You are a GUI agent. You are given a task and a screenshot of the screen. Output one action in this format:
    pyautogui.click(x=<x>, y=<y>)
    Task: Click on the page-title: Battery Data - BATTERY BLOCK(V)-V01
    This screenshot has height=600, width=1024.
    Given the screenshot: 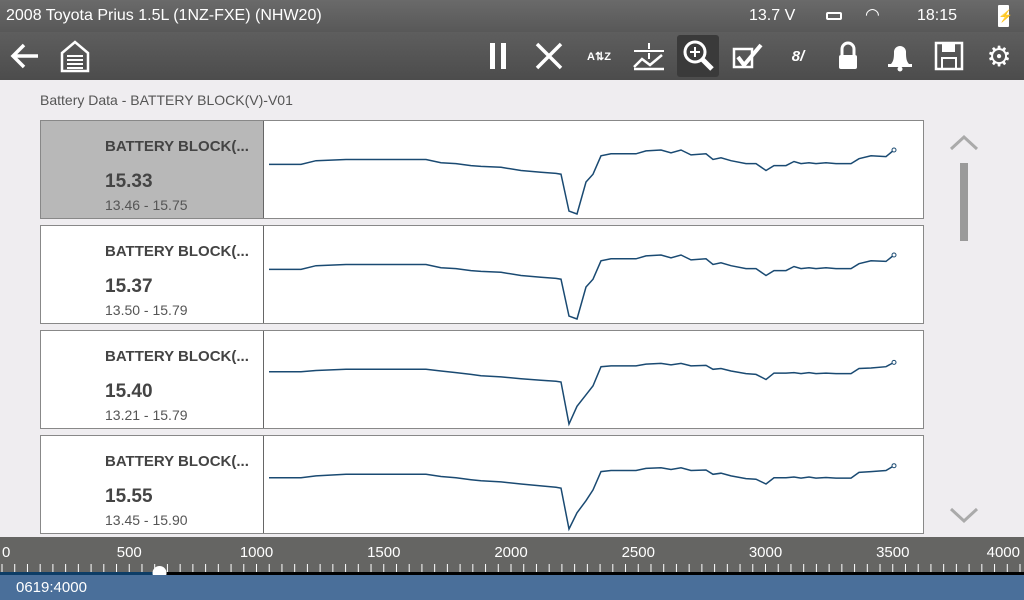 What is the action you would take?
    pyautogui.click(x=166, y=100)
    